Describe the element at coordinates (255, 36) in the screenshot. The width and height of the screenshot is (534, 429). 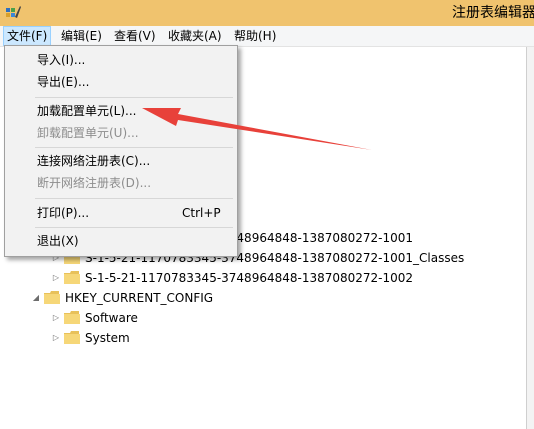
I see `menu-help: 帮助(H)` at that location.